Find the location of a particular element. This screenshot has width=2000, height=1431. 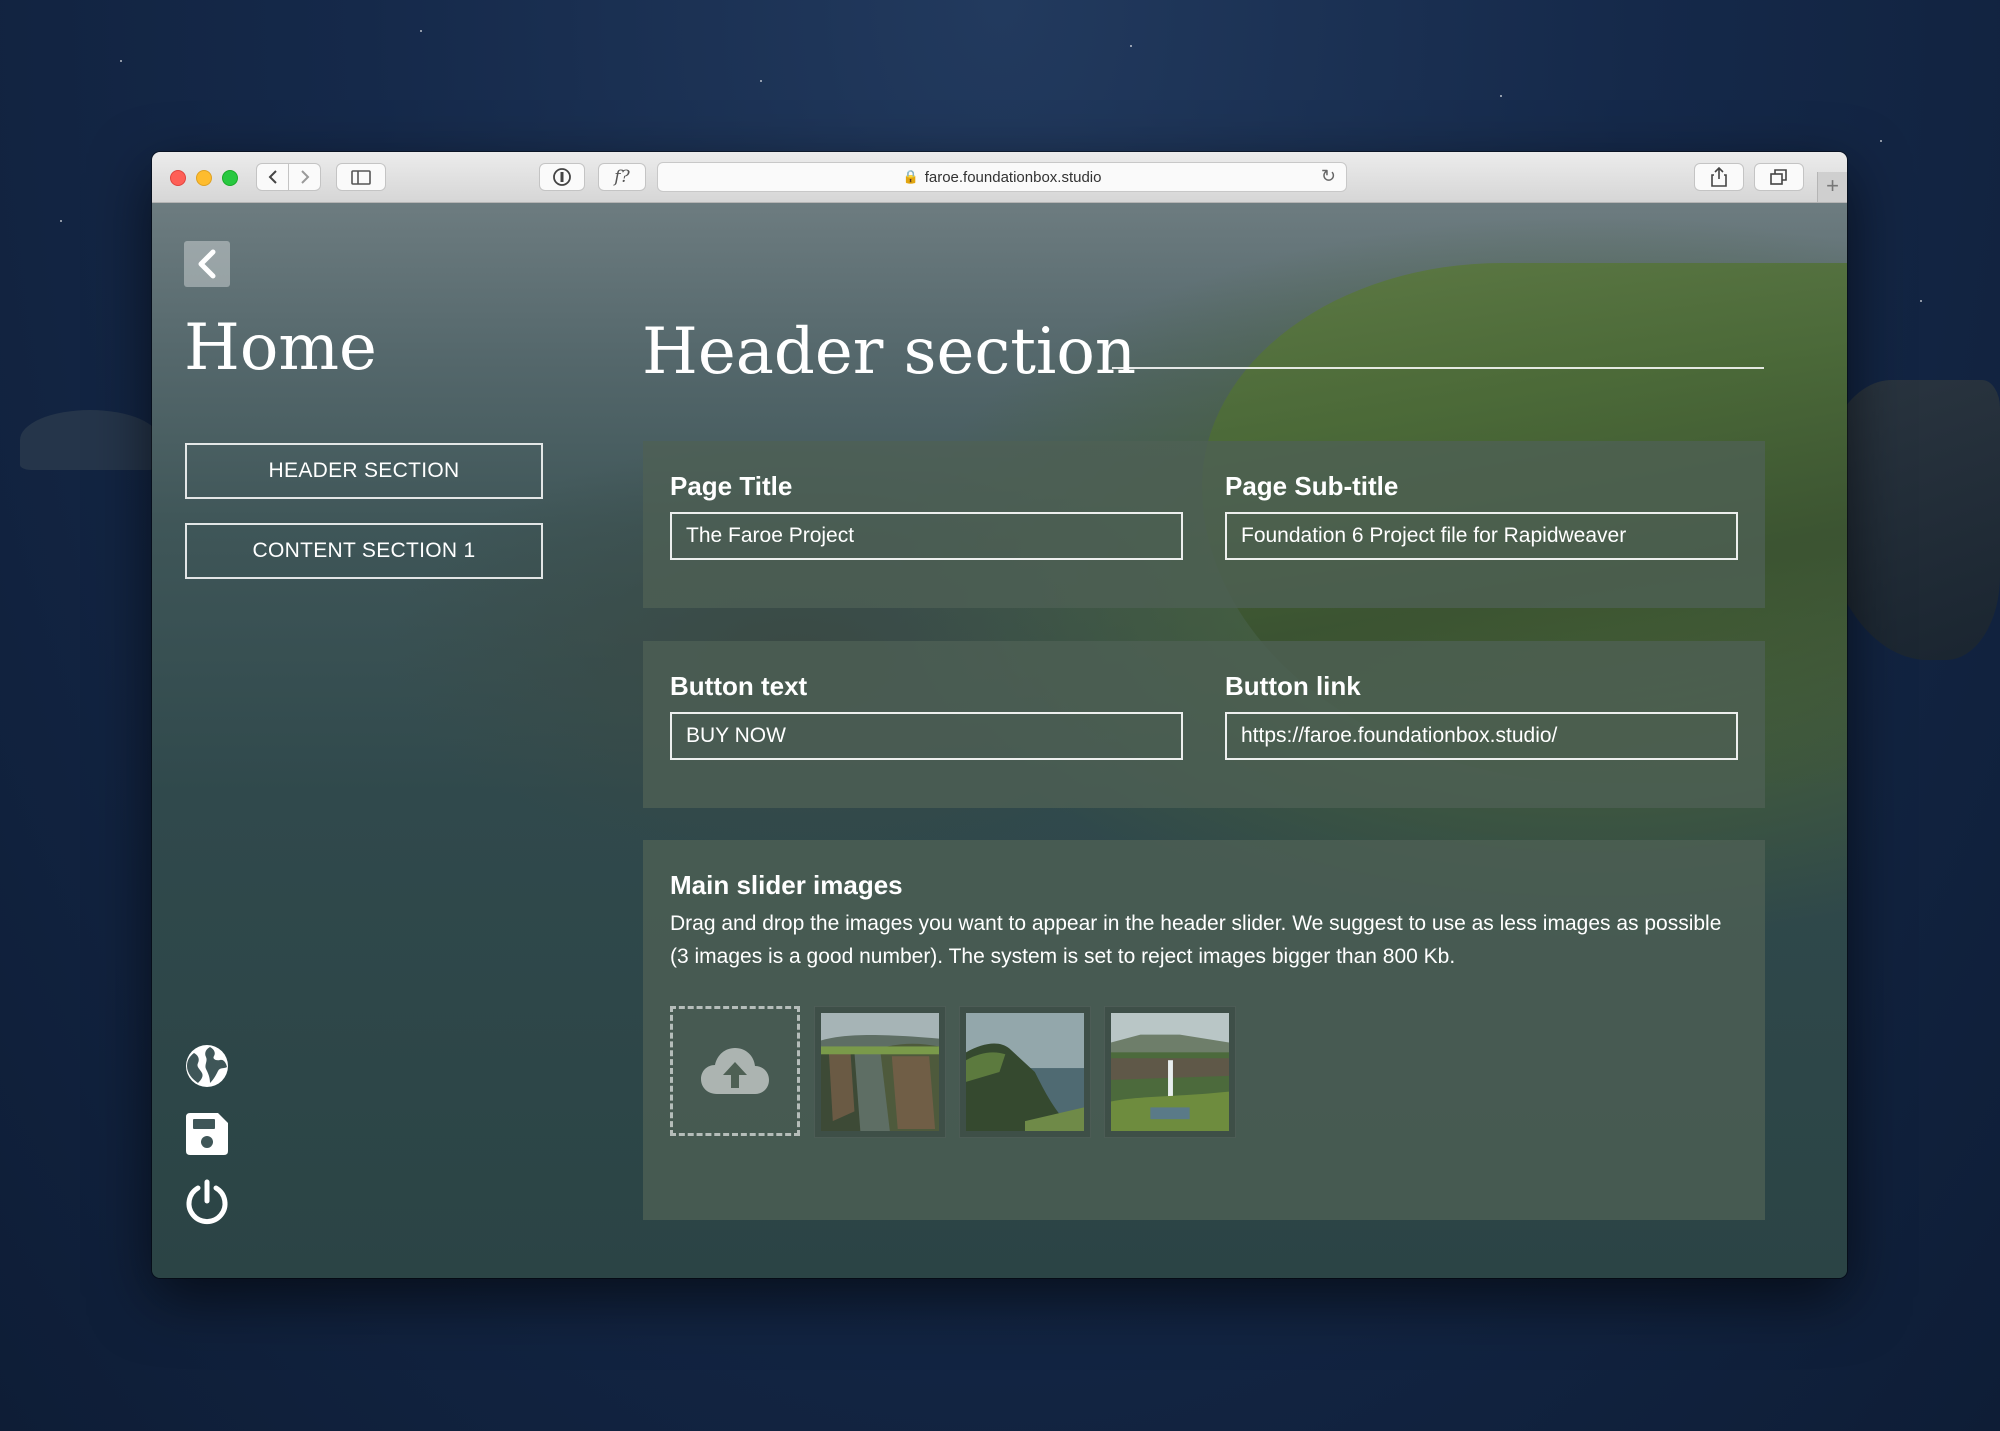

nav-content-section-1: CONTENT SECTION 1 is located at coordinates (364, 551).